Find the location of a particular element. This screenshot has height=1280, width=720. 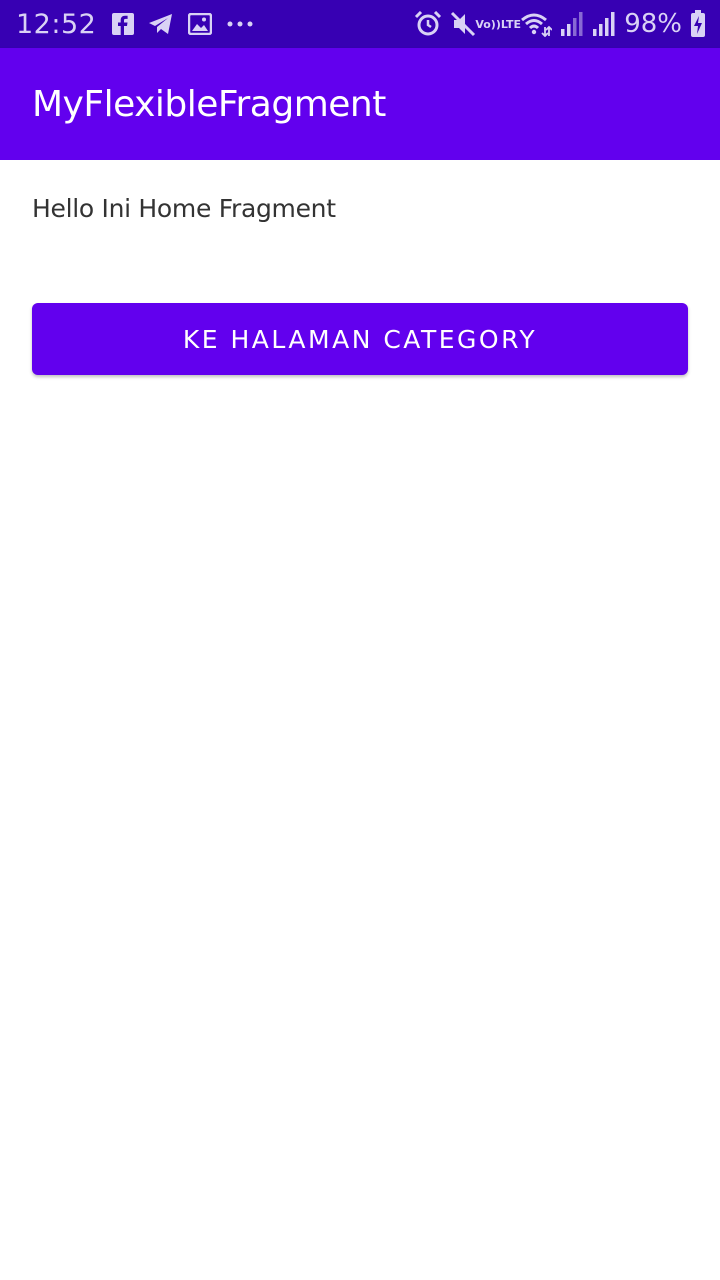

mute-icon is located at coordinates (463, 24).